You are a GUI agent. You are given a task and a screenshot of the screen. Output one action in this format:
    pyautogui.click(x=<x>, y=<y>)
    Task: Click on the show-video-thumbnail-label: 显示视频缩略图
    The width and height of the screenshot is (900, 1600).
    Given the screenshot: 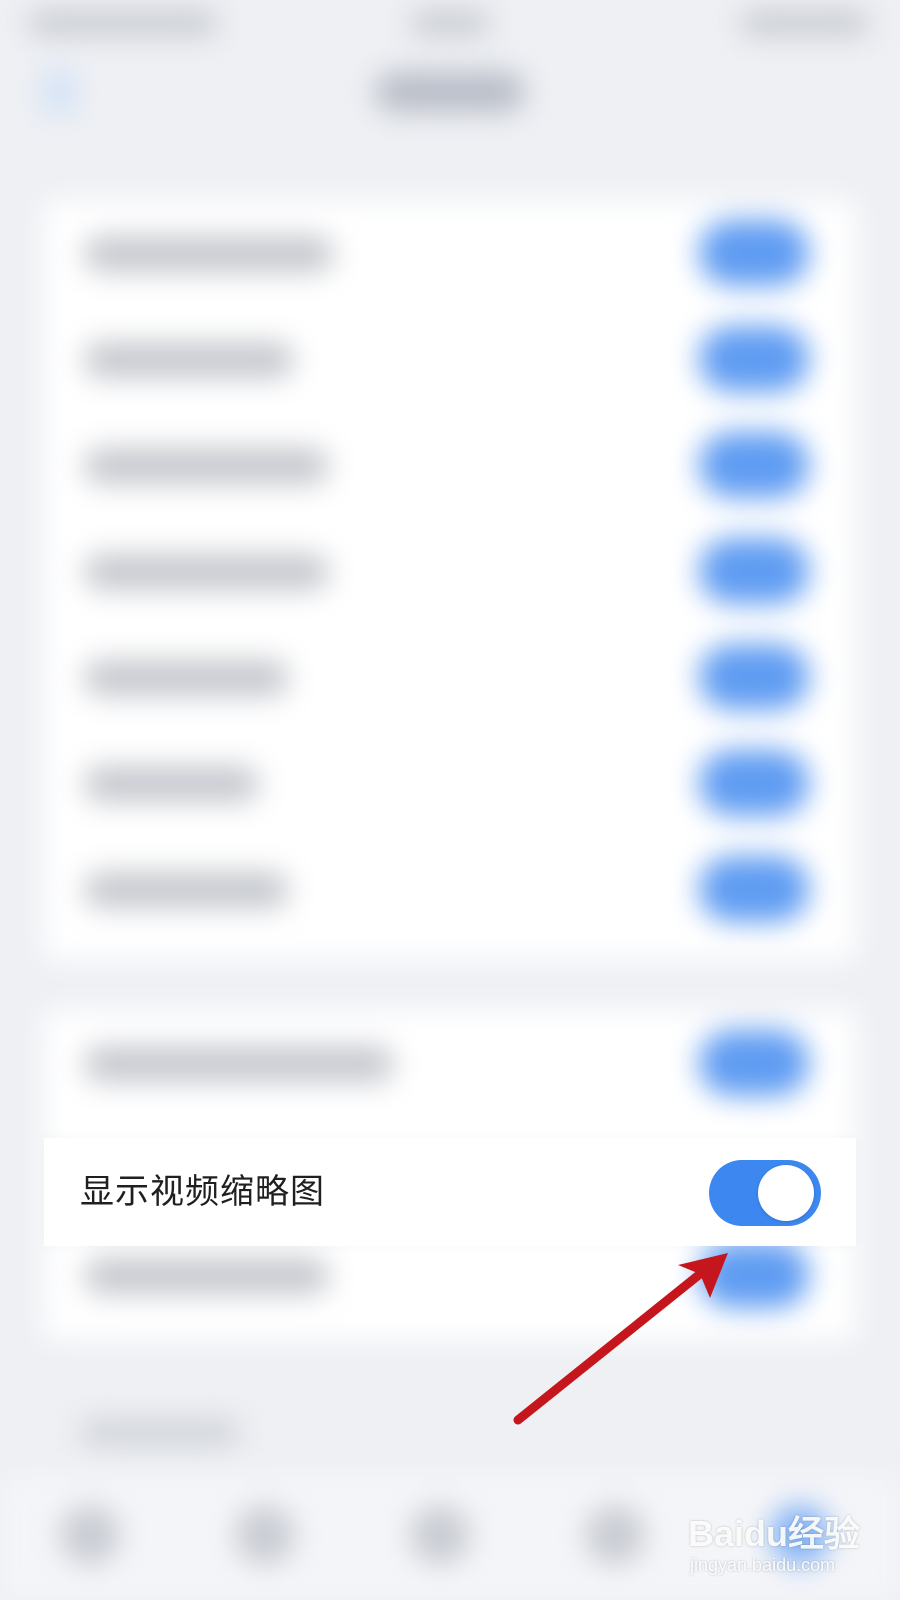 What is the action you would take?
    pyautogui.click(x=202, y=1192)
    